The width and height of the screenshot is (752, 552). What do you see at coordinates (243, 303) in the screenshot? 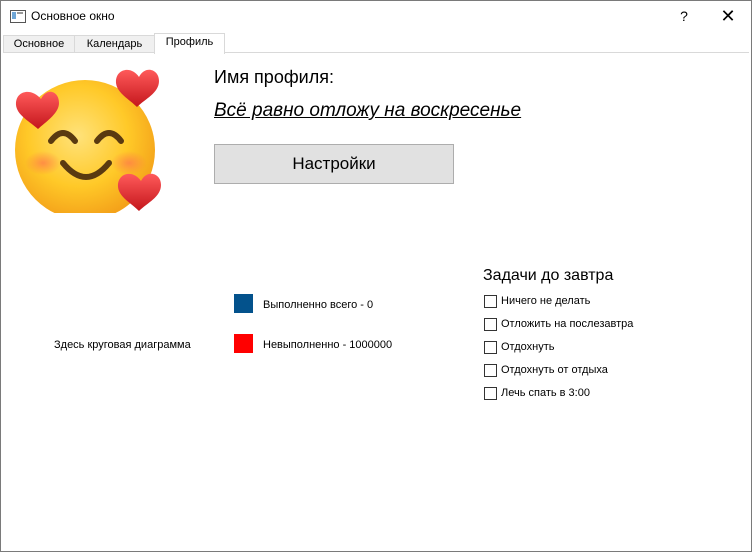
I see `legend-done-swatch` at bounding box center [243, 303].